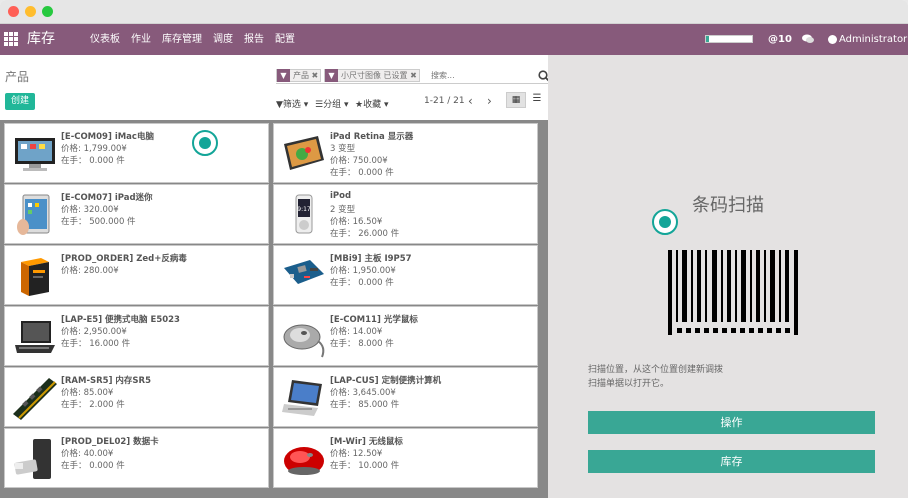  What do you see at coordinates (17, 77) in the screenshot?
I see `breadcrumb: 产品` at bounding box center [17, 77].